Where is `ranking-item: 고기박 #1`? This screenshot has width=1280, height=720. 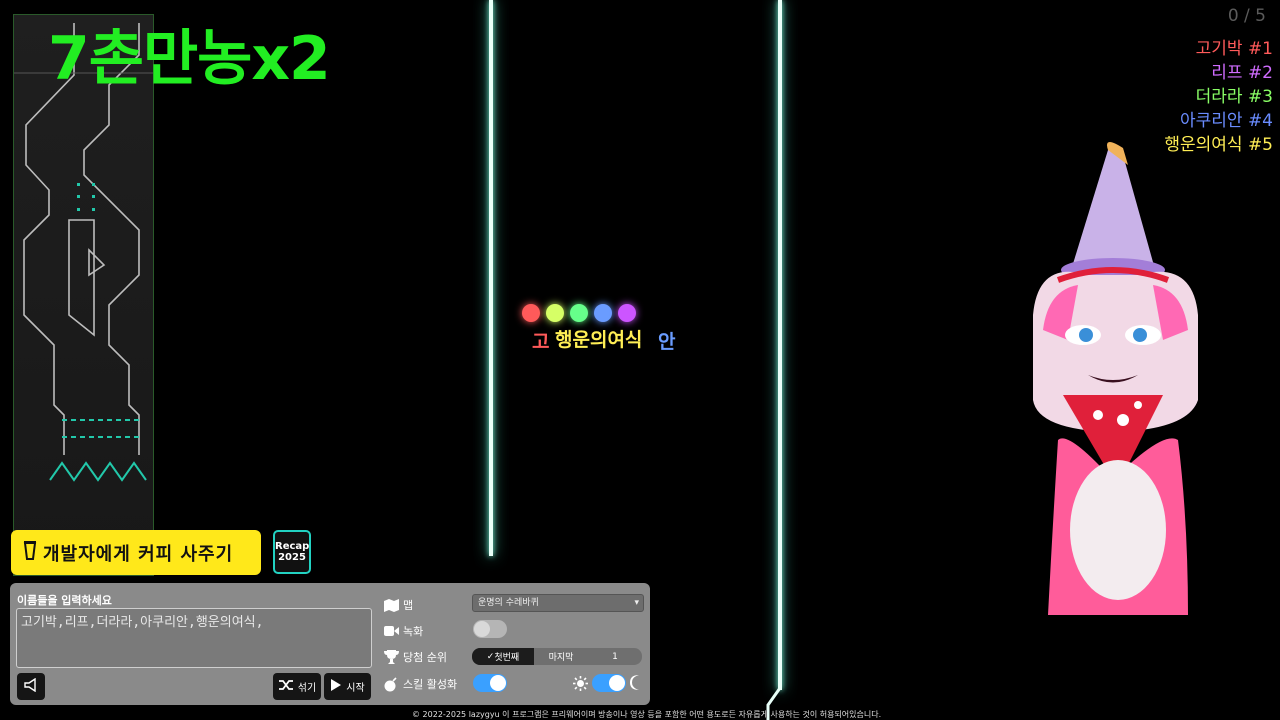 ranking-item: 고기박 #1 is located at coordinates (1234, 46).